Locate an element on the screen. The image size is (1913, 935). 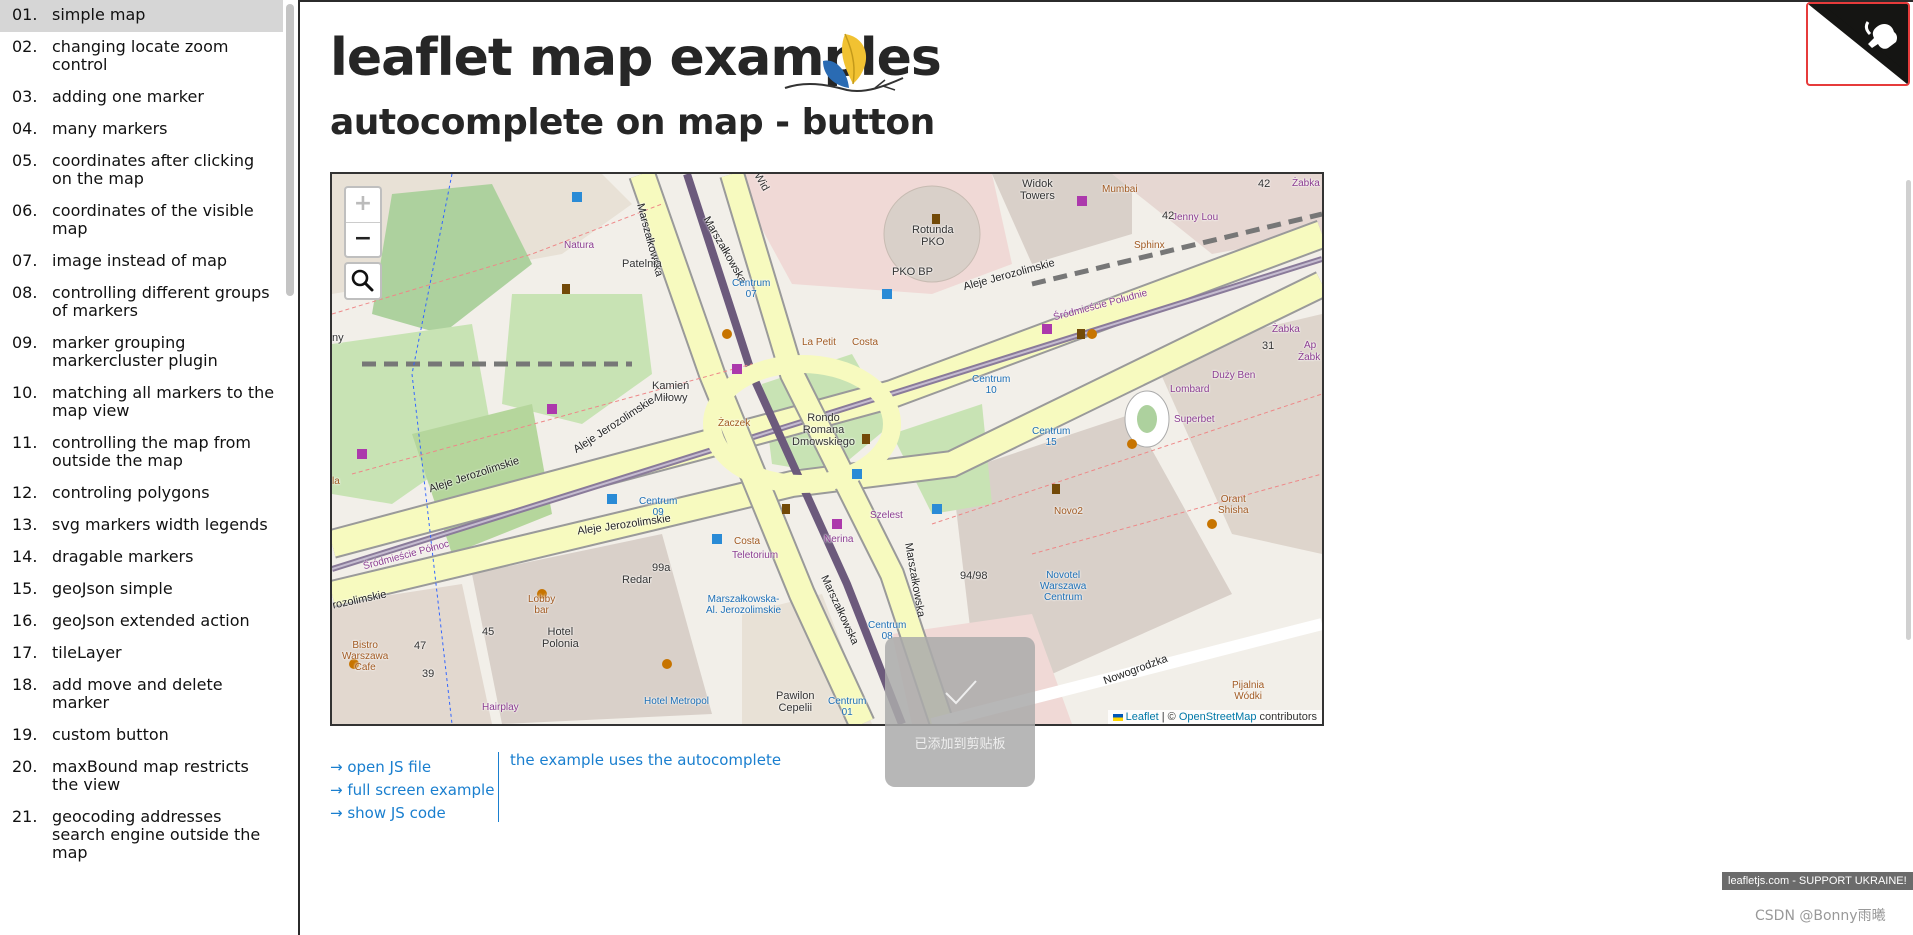
map-label: Widok Towers is located at coordinates (1037, 190).